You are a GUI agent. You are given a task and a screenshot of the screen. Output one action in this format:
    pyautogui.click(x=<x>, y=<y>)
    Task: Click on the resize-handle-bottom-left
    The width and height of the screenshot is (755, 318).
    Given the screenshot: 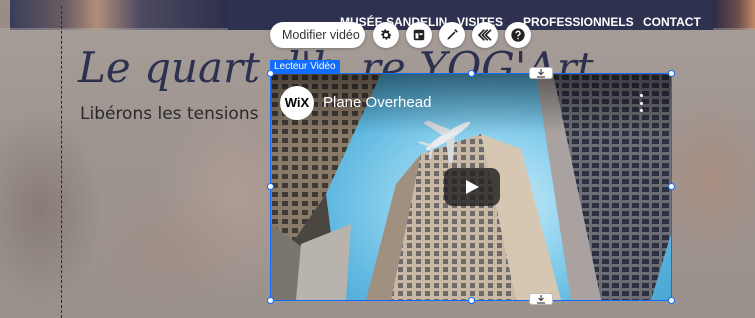 What is the action you would take?
    pyautogui.click(x=270, y=300)
    